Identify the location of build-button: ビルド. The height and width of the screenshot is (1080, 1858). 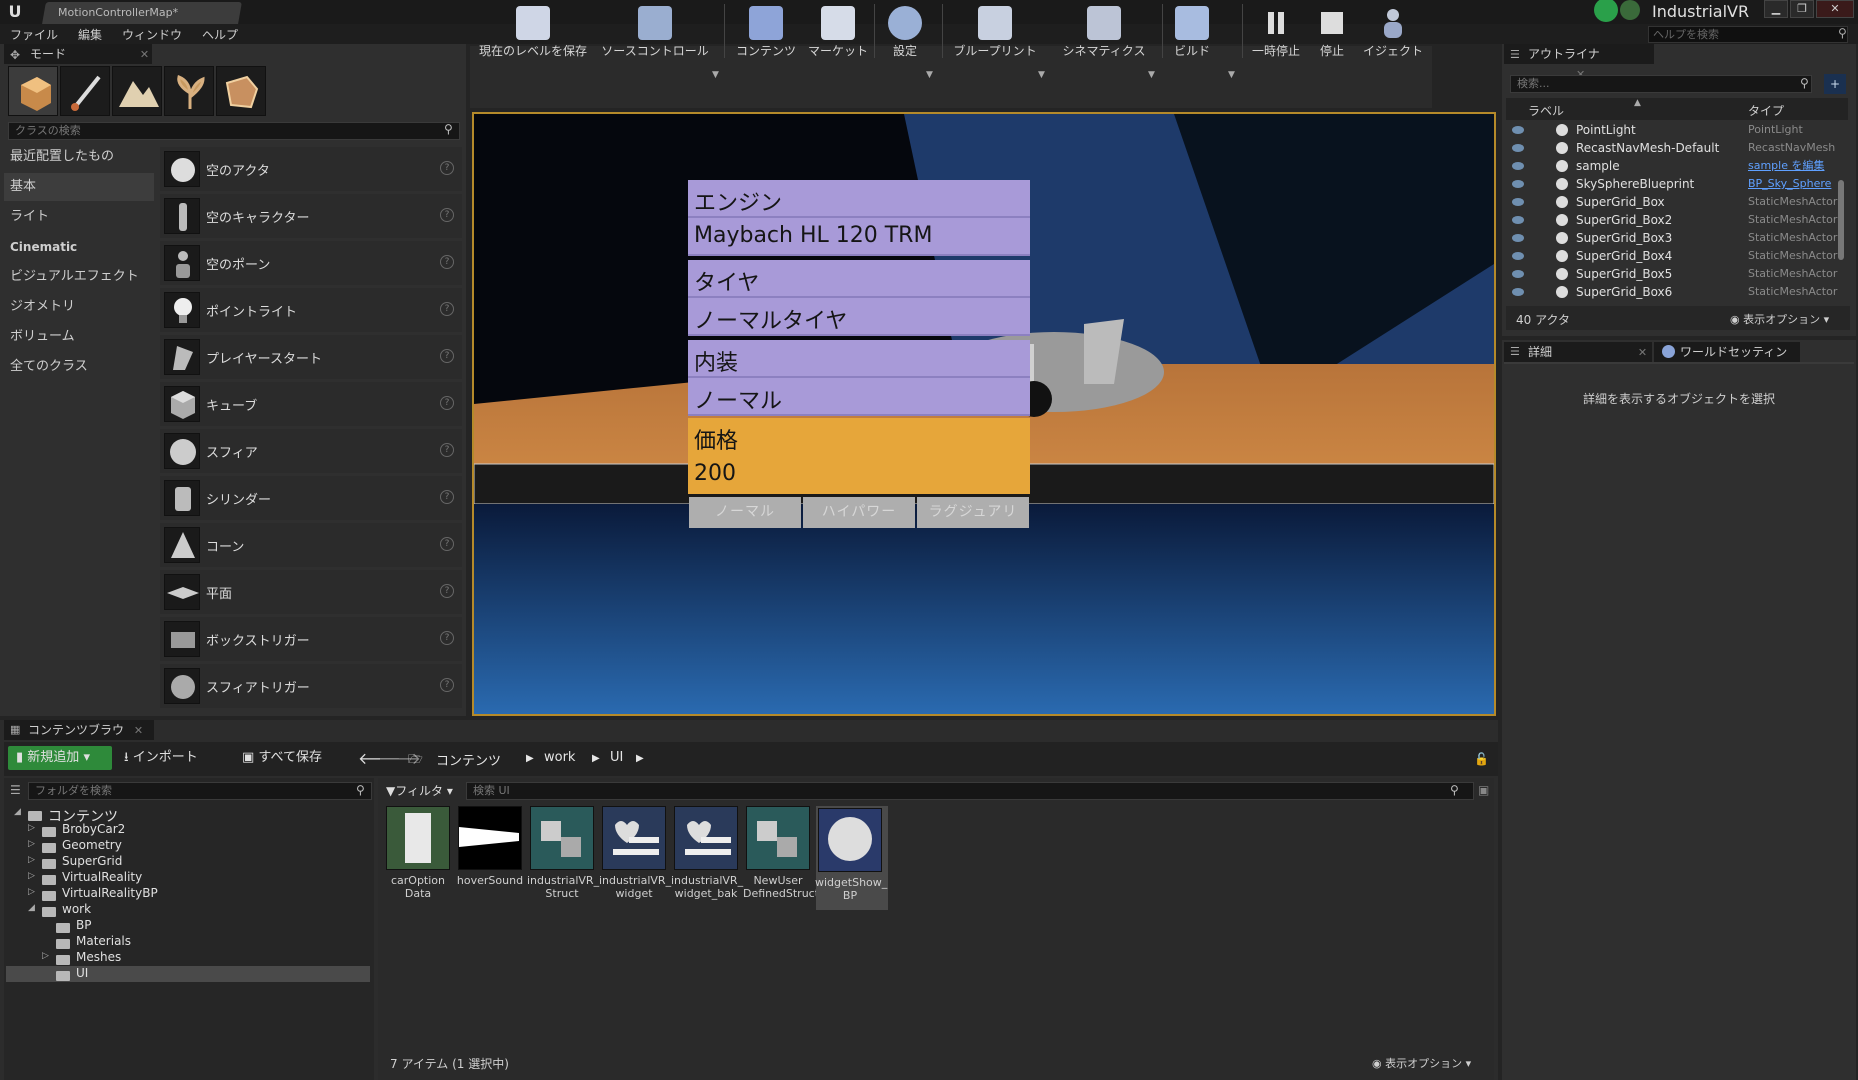
(1192, 31).